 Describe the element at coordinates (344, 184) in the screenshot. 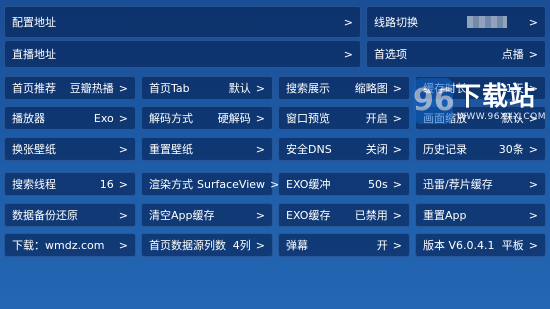

I see `setting-exo-buffer: EXO缓冲 50s >` at that location.